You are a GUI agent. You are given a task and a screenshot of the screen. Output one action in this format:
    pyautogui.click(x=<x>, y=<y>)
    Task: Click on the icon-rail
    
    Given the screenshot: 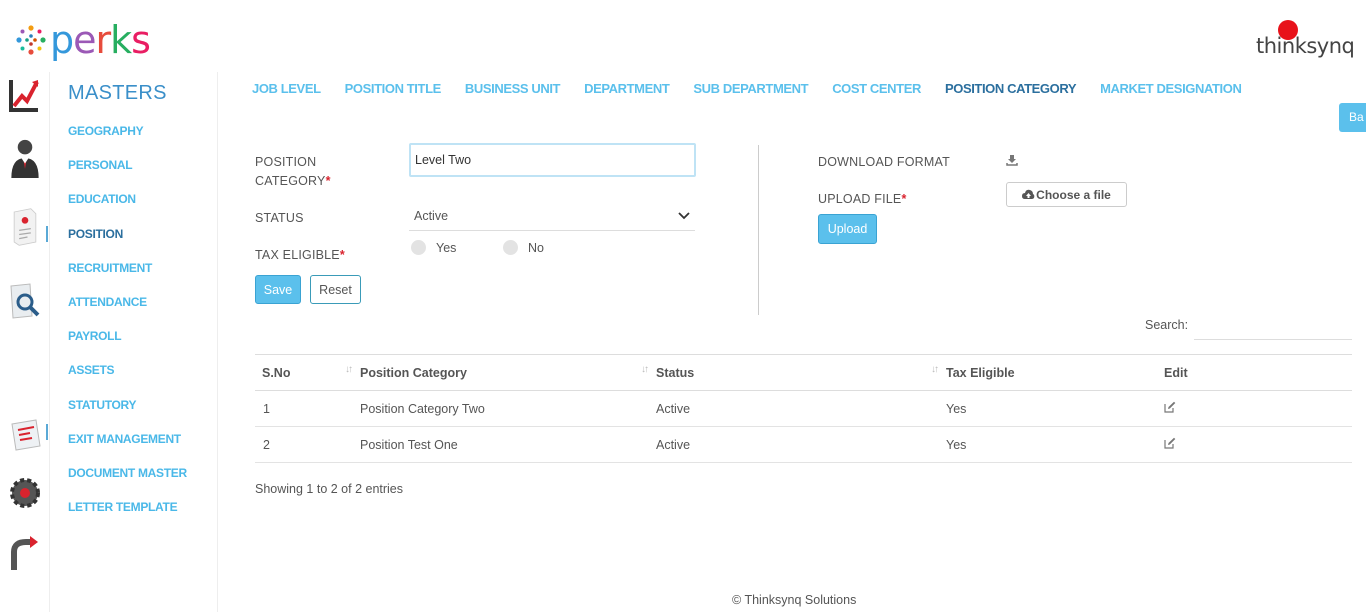 What is the action you would take?
    pyautogui.click(x=25, y=342)
    